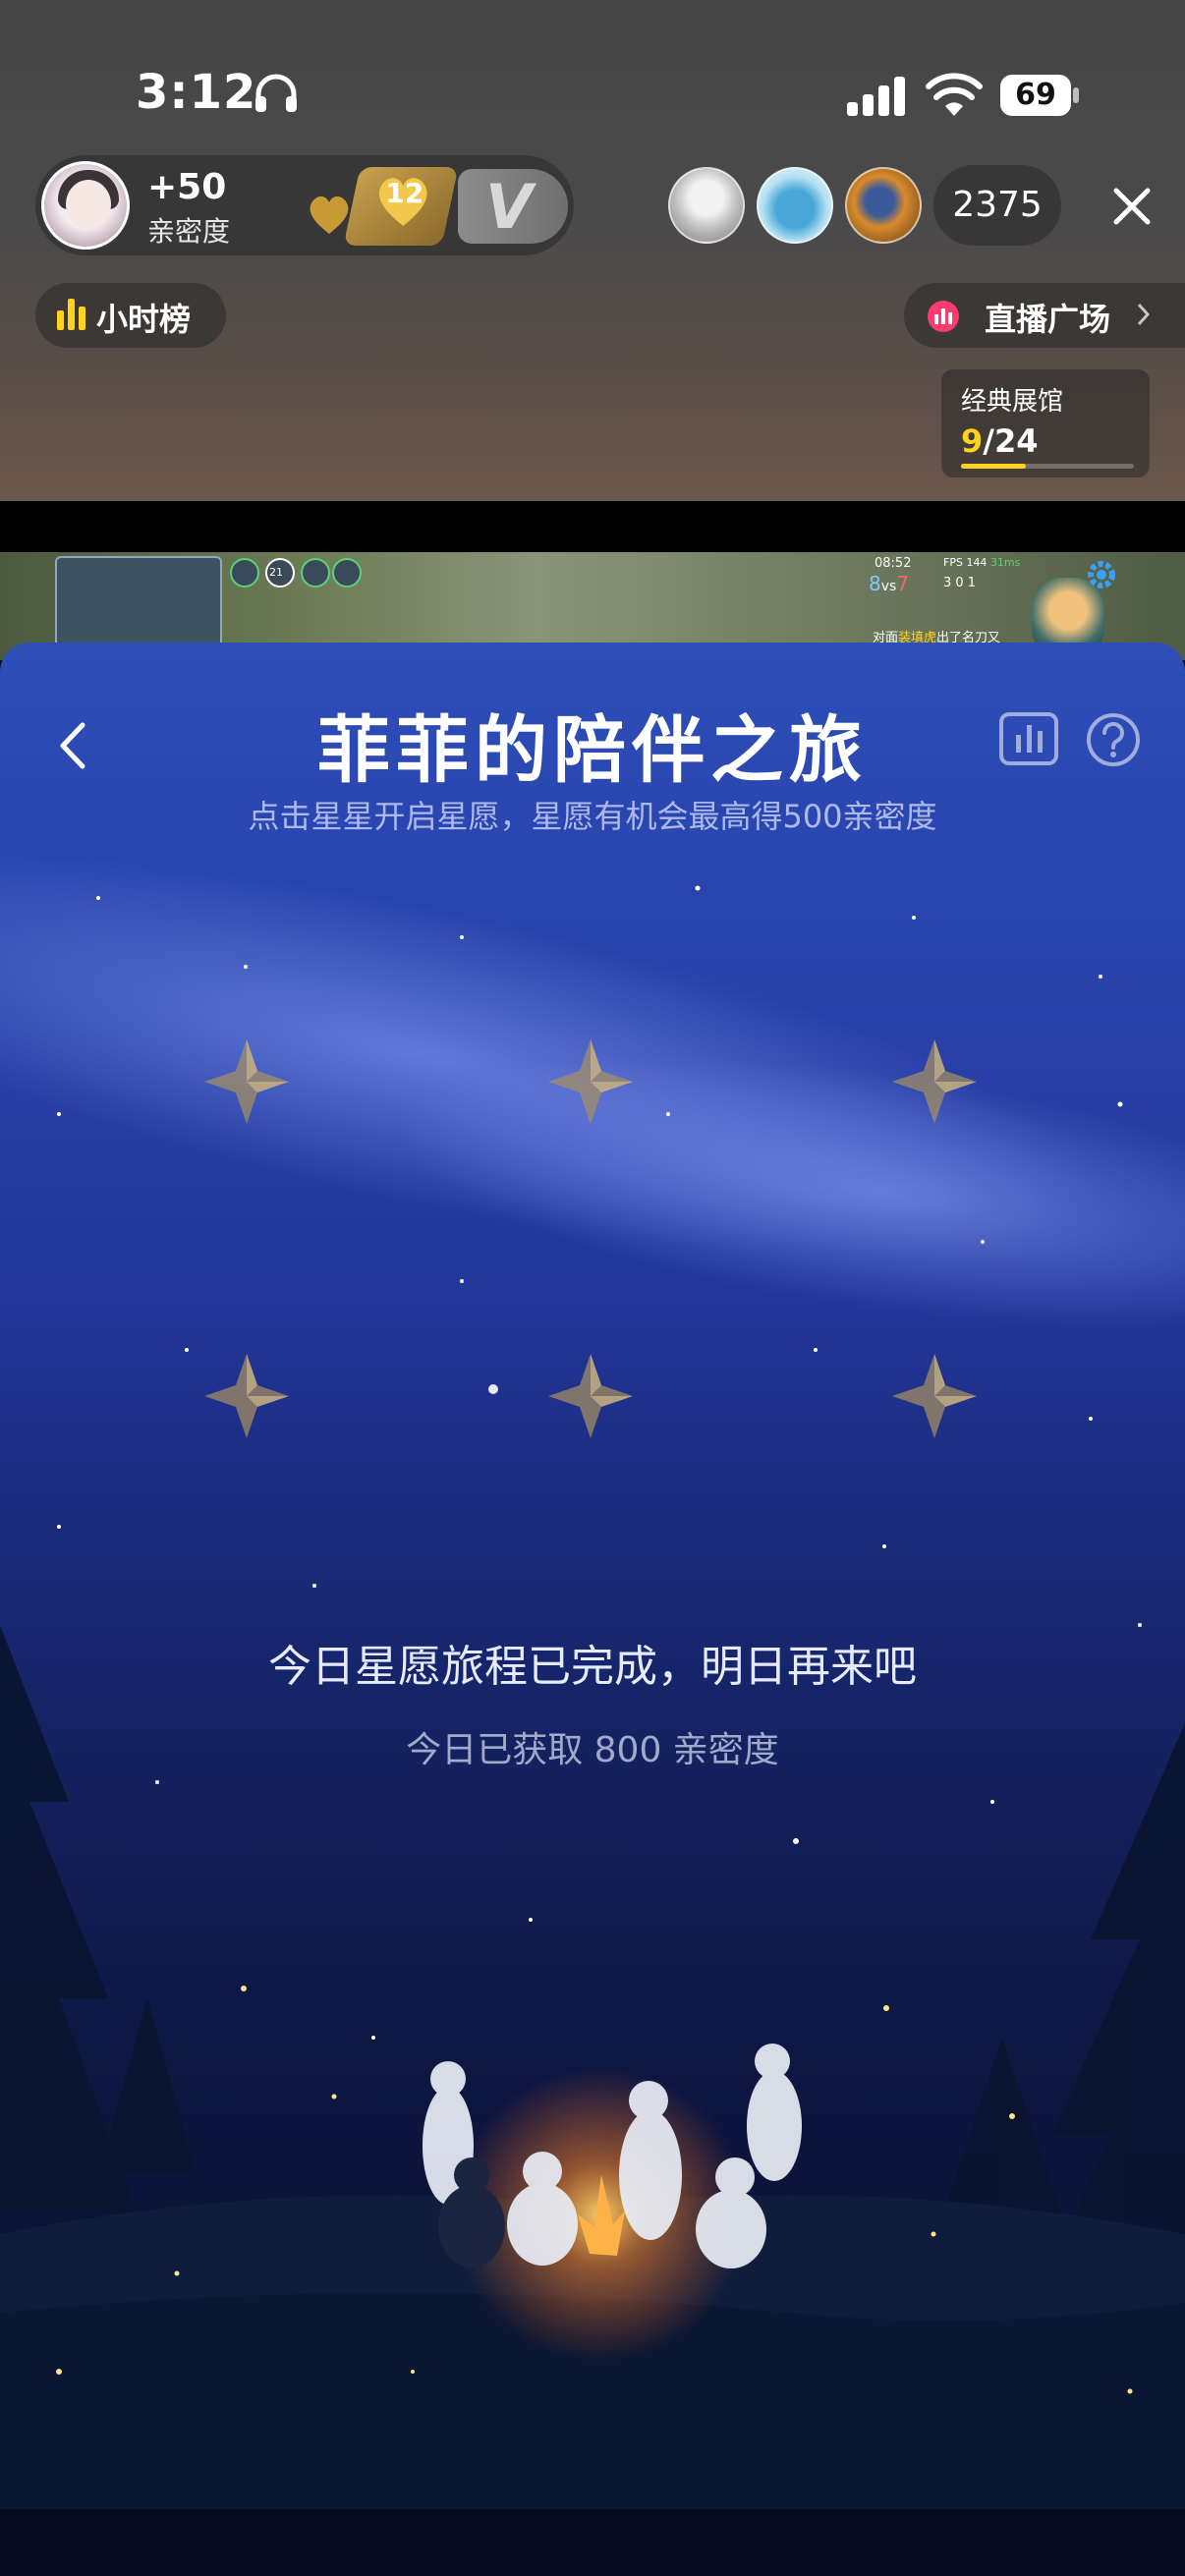 Image resolution: width=1185 pixels, height=2576 pixels. I want to click on game-fps-value: FPS 144, so click(966, 562).